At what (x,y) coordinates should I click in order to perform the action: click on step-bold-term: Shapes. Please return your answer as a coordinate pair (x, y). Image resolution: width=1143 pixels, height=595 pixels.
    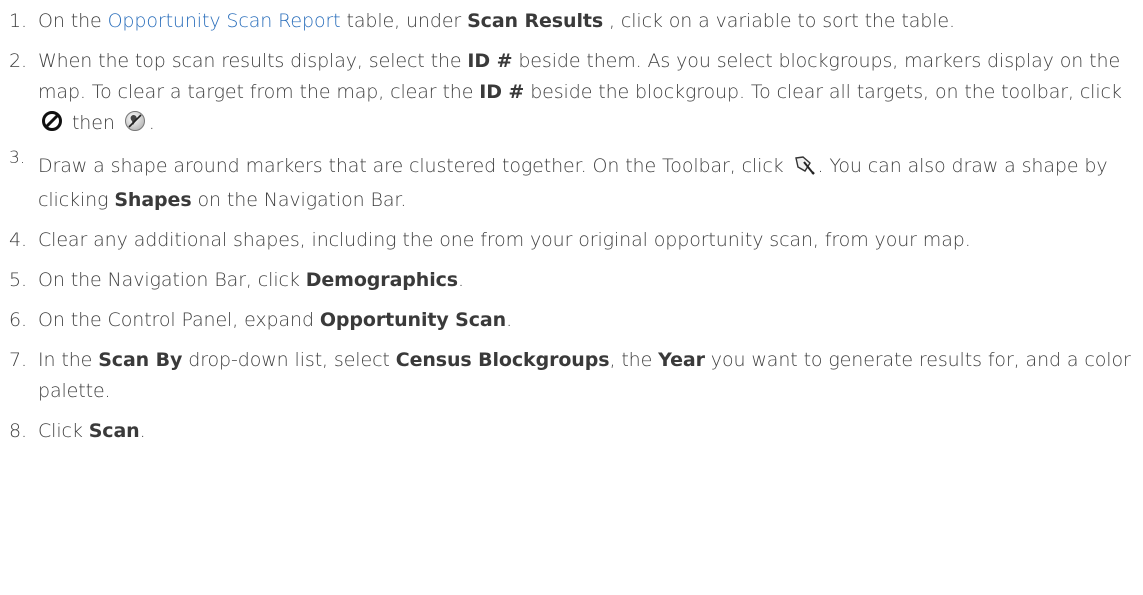
    Looking at the image, I should click on (153, 200).